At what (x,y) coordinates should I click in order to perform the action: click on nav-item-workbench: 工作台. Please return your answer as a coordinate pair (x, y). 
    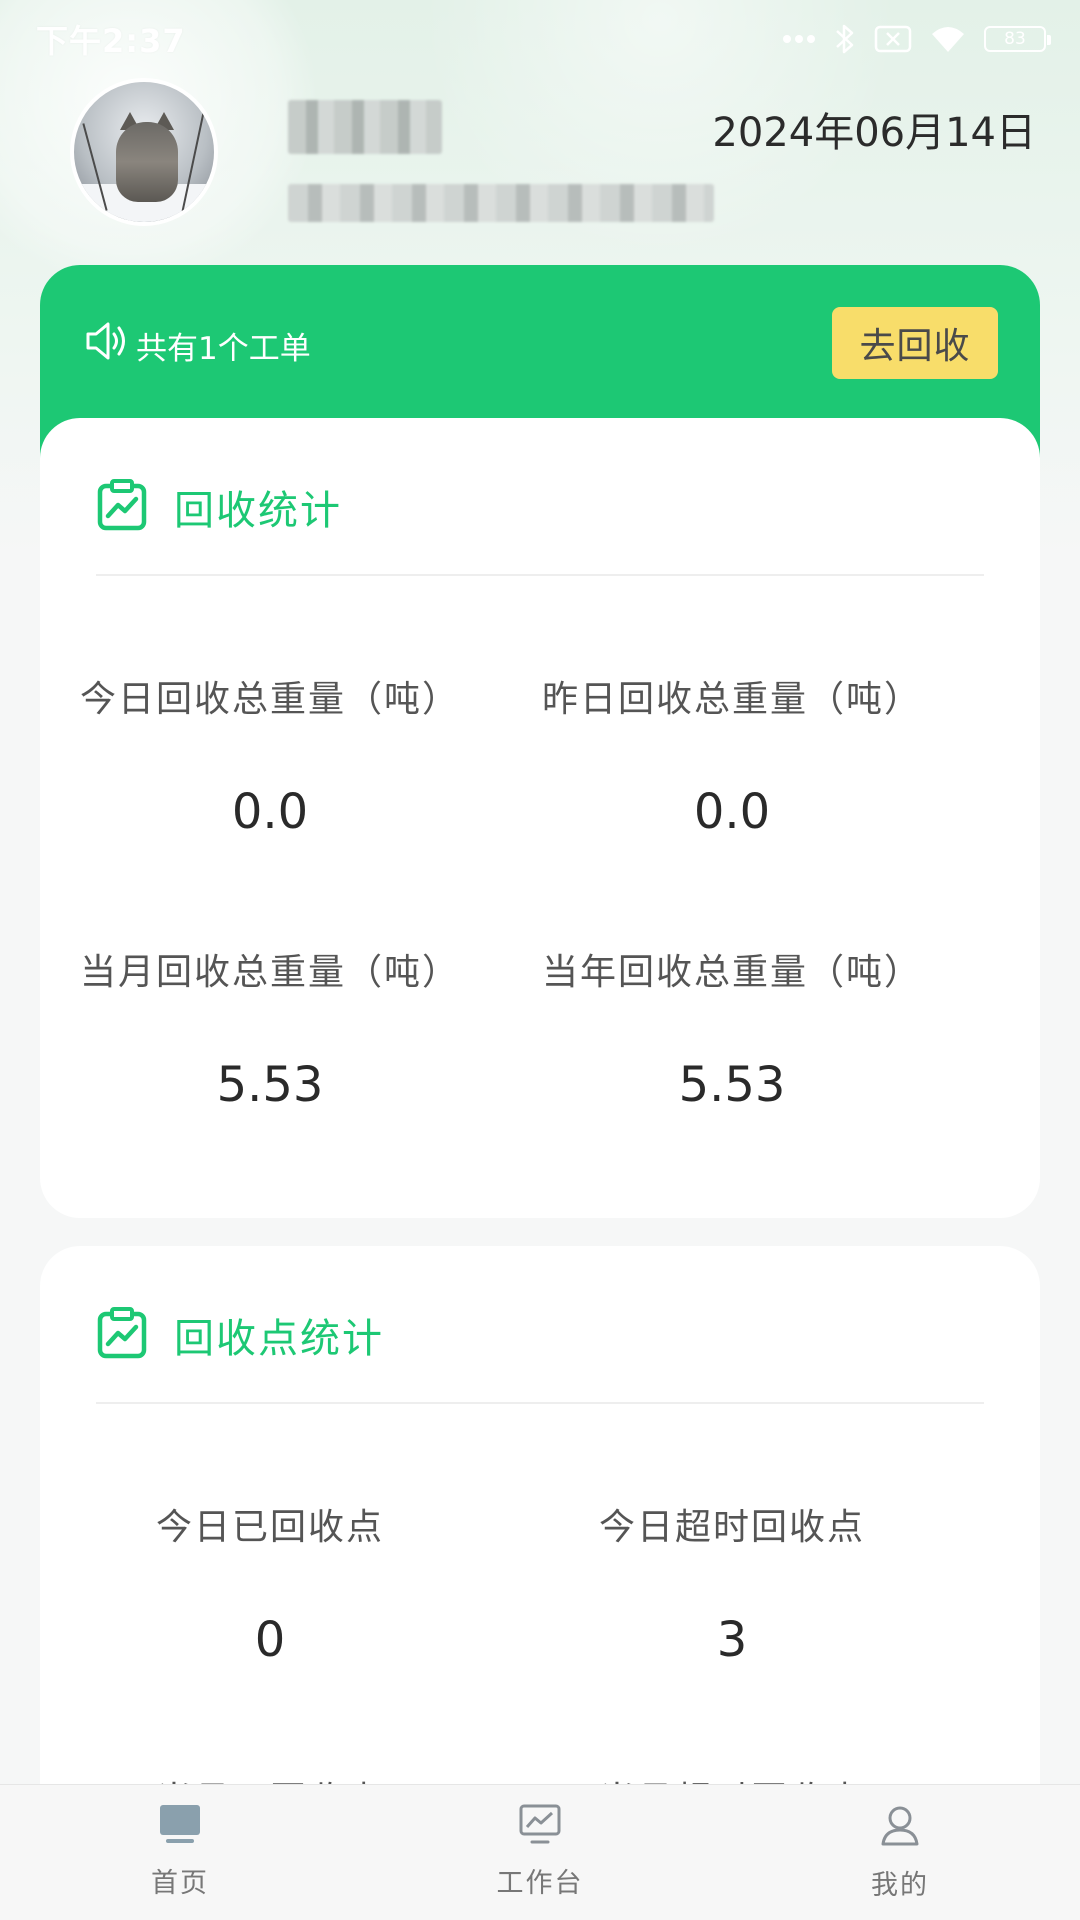
    Looking at the image, I should click on (540, 1852).